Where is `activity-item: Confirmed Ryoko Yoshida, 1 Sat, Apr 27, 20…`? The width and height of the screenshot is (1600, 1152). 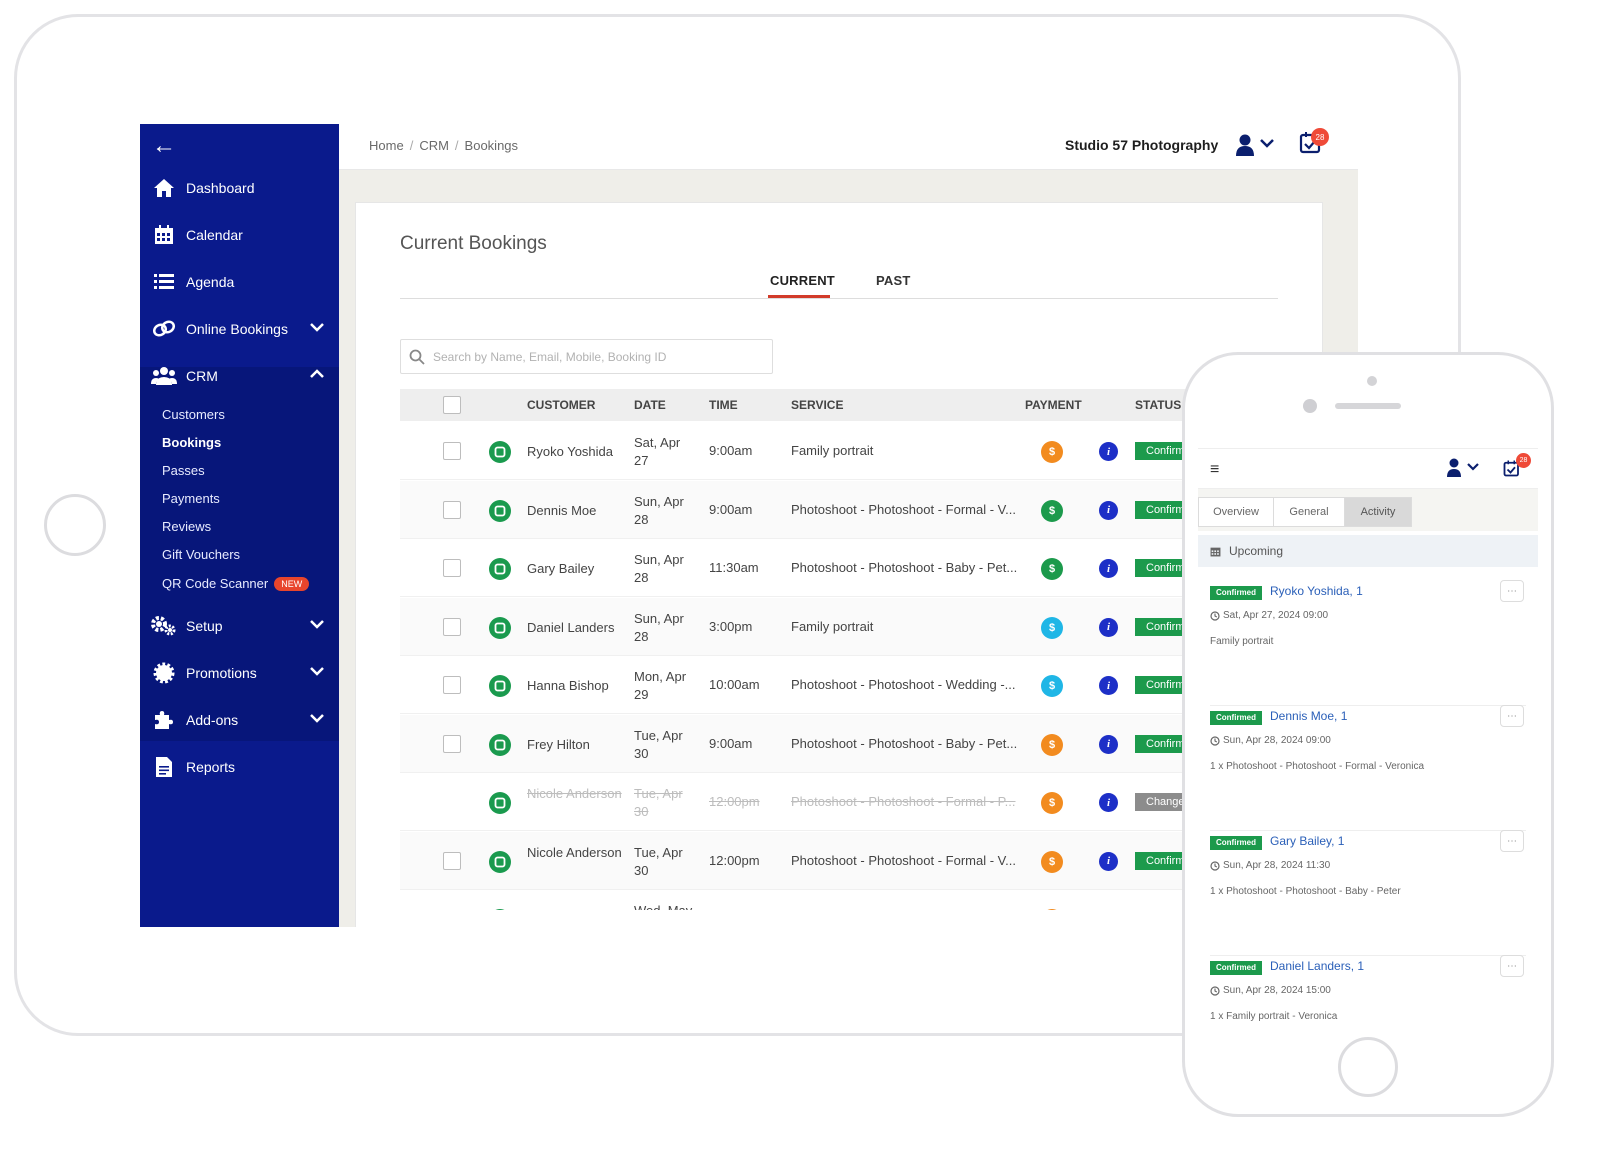 activity-item: Confirmed Ryoko Yoshida, 1 Sat, Apr 27, 20… is located at coordinates (1368, 643).